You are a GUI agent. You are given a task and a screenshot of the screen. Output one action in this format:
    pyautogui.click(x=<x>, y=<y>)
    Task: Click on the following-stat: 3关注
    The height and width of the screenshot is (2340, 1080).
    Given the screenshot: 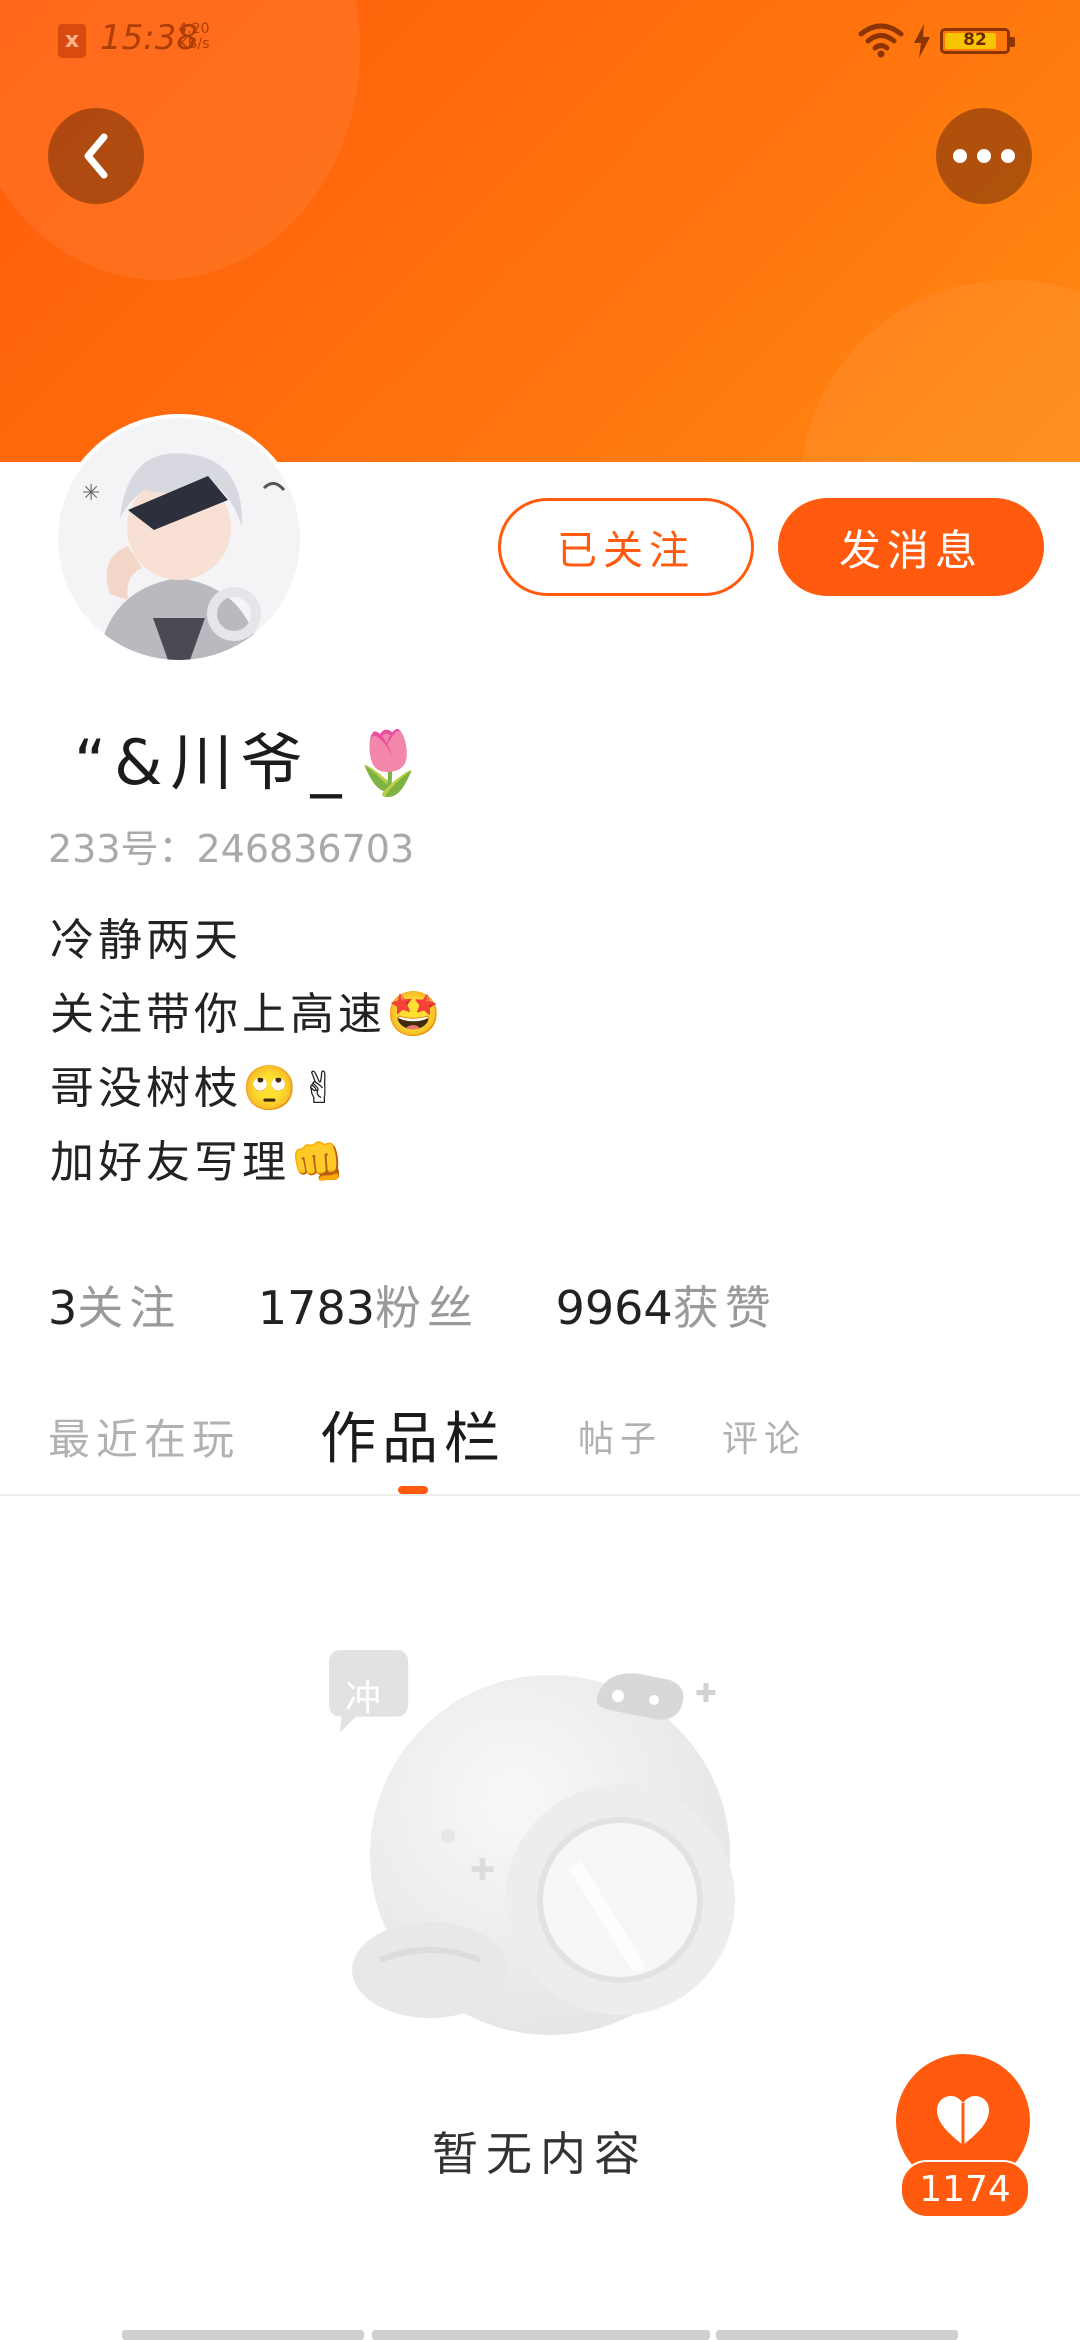 What is the action you would take?
    pyautogui.click(x=114, y=1305)
    